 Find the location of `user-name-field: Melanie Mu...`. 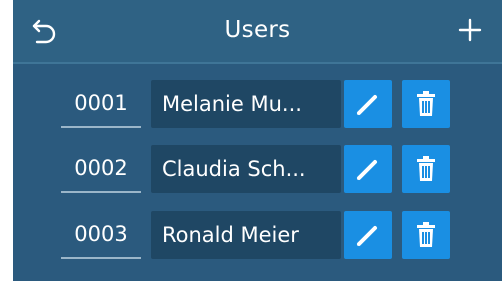

user-name-field: Melanie Mu... is located at coordinates (246, 104).